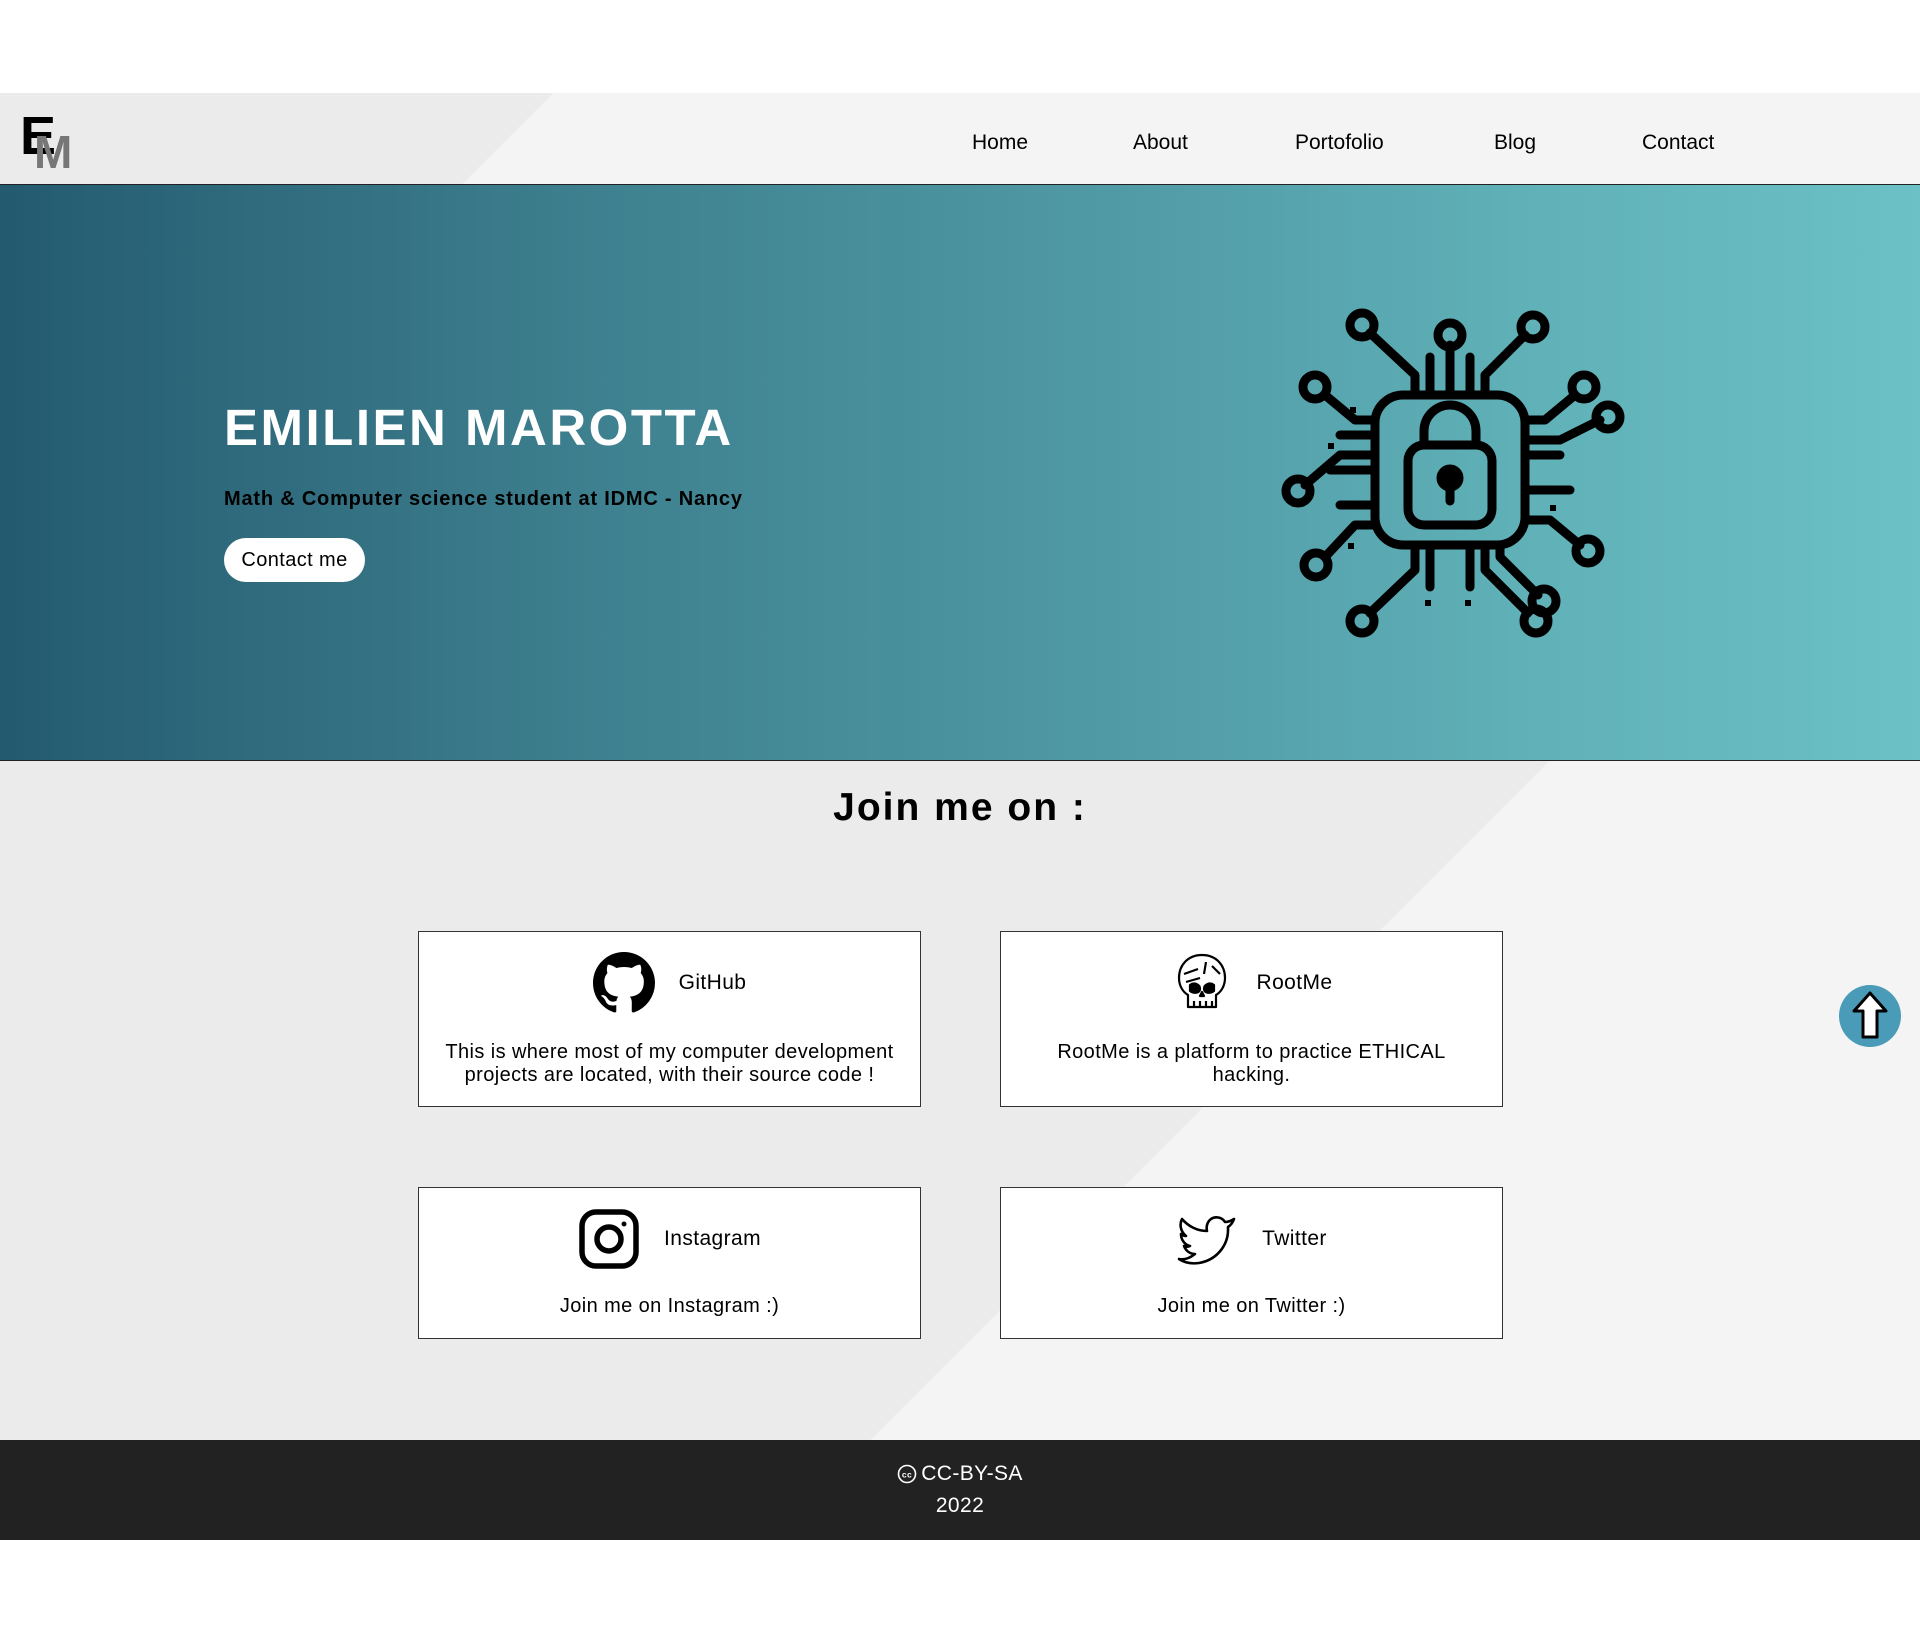 The width and height of the screenshot is (1920, 1642). I want to click on contact-me-button: Contact me, so click(294, 560).